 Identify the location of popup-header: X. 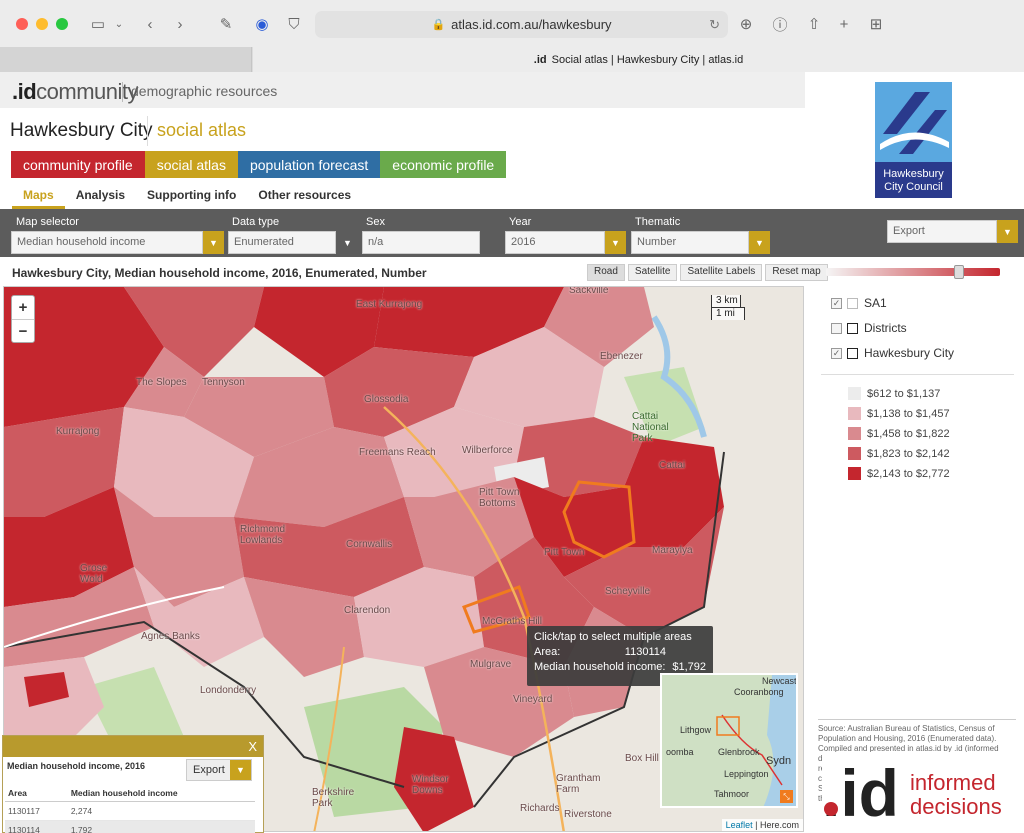
(133, 746).